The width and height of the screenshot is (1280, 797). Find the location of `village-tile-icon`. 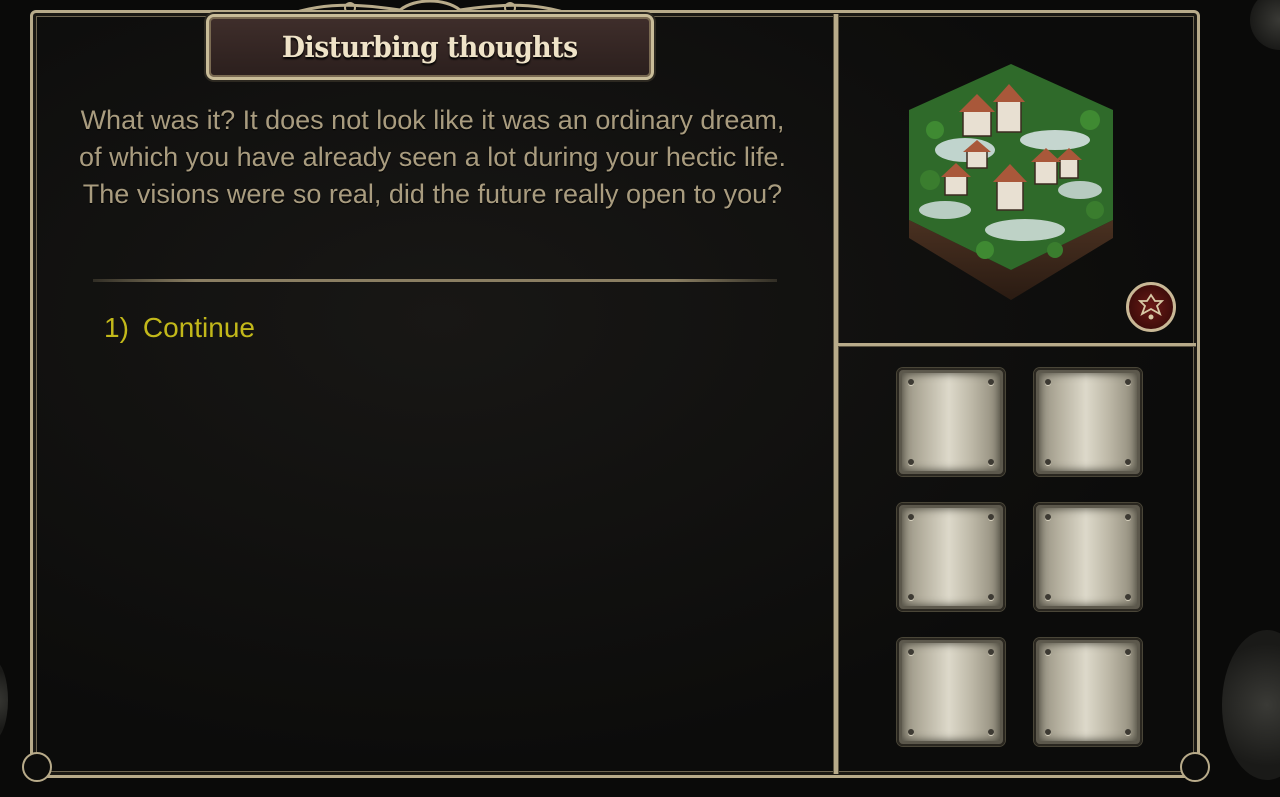

village-tile-icon is located at coordinates (1011, 182).